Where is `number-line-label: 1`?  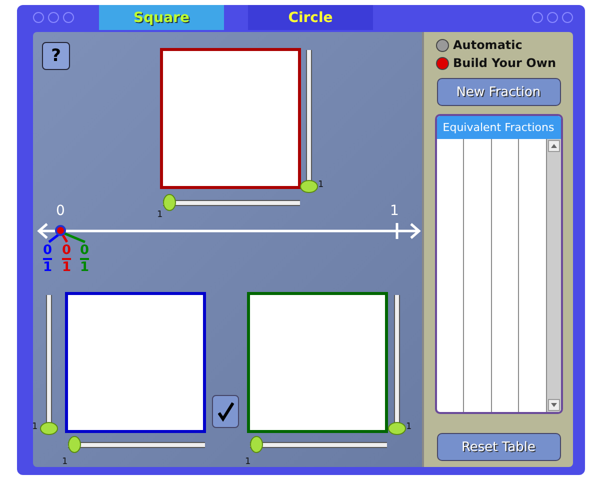
number-line-label: 1 is located at coordinates (394, 211).